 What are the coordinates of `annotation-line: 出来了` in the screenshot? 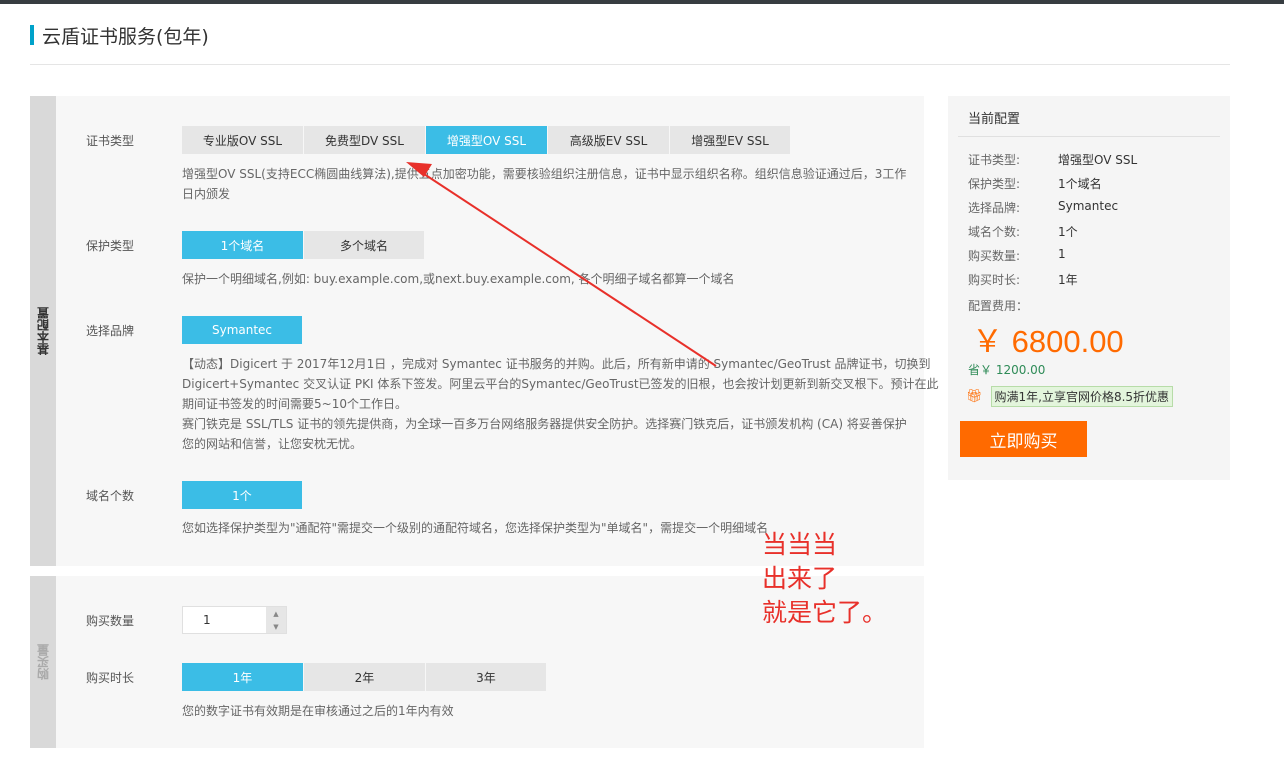 It's located at (800, 578).